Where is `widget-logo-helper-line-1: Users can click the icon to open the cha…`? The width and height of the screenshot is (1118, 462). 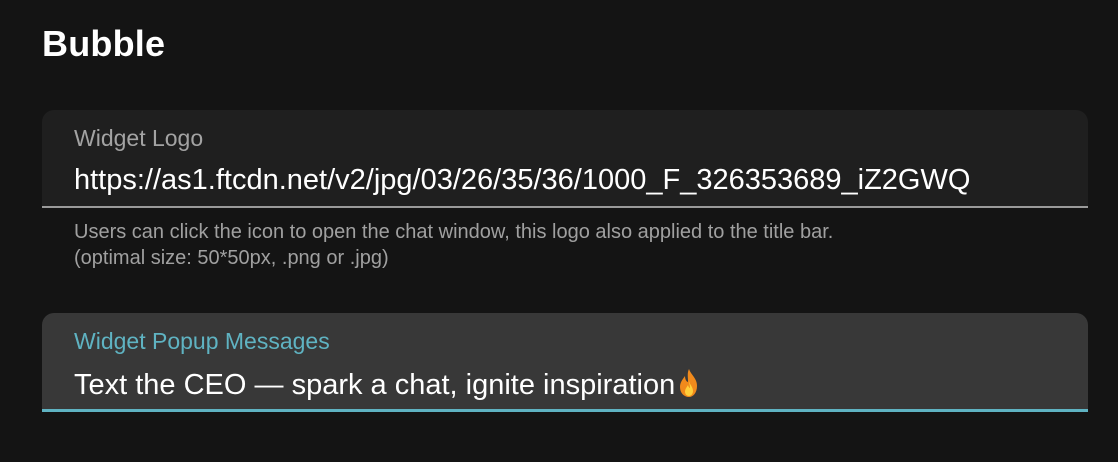 widget-logo-helper-line-1: Users can click the icon to open the cha… is located at coordinates (454, 232).